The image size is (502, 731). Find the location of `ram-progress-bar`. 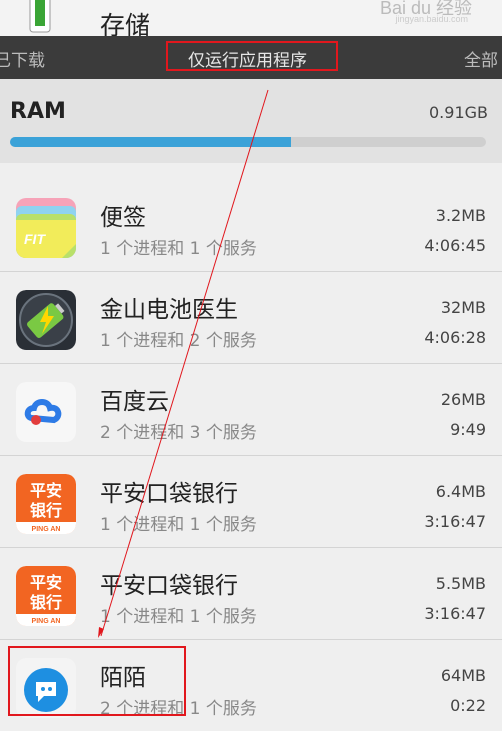

ram-progress-bar is located at coordinates (248, 142).